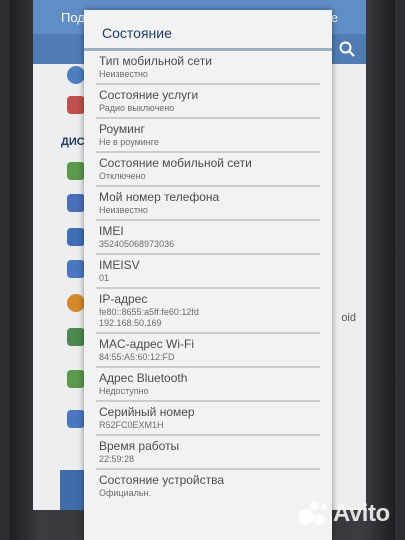 The image size is (405, 540). I want to click on item-value: Недоступно, so click(124, 391).